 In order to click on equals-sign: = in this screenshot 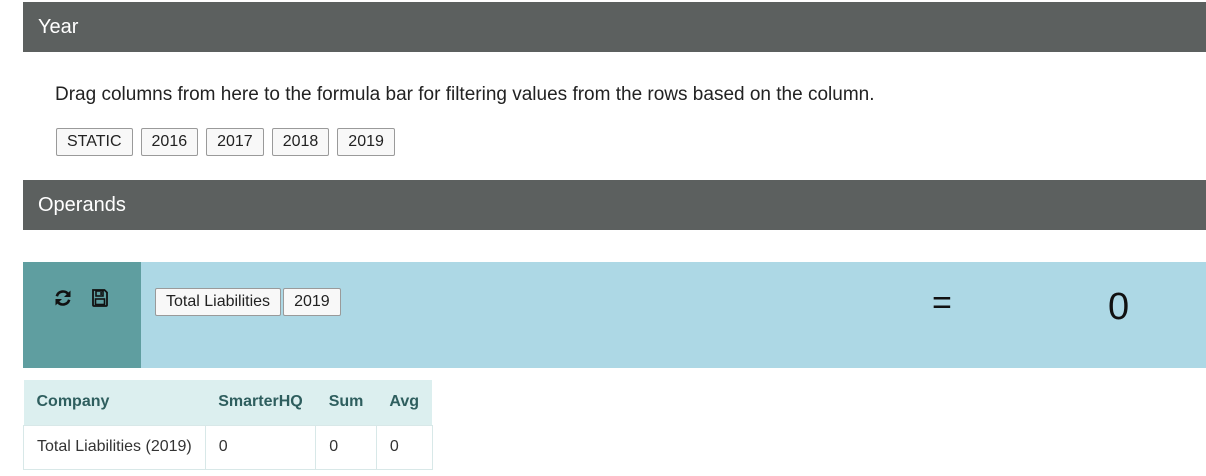, I will do `click(942, 303)`.